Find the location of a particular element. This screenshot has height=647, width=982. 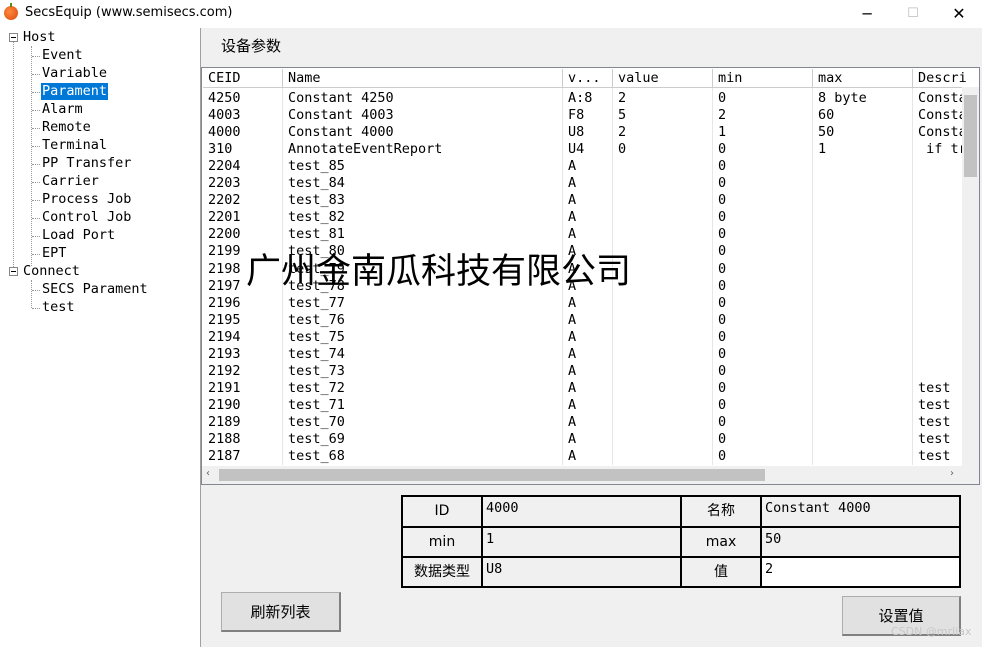

table-cell-0: 4003 is located at coordinates (224, 115).